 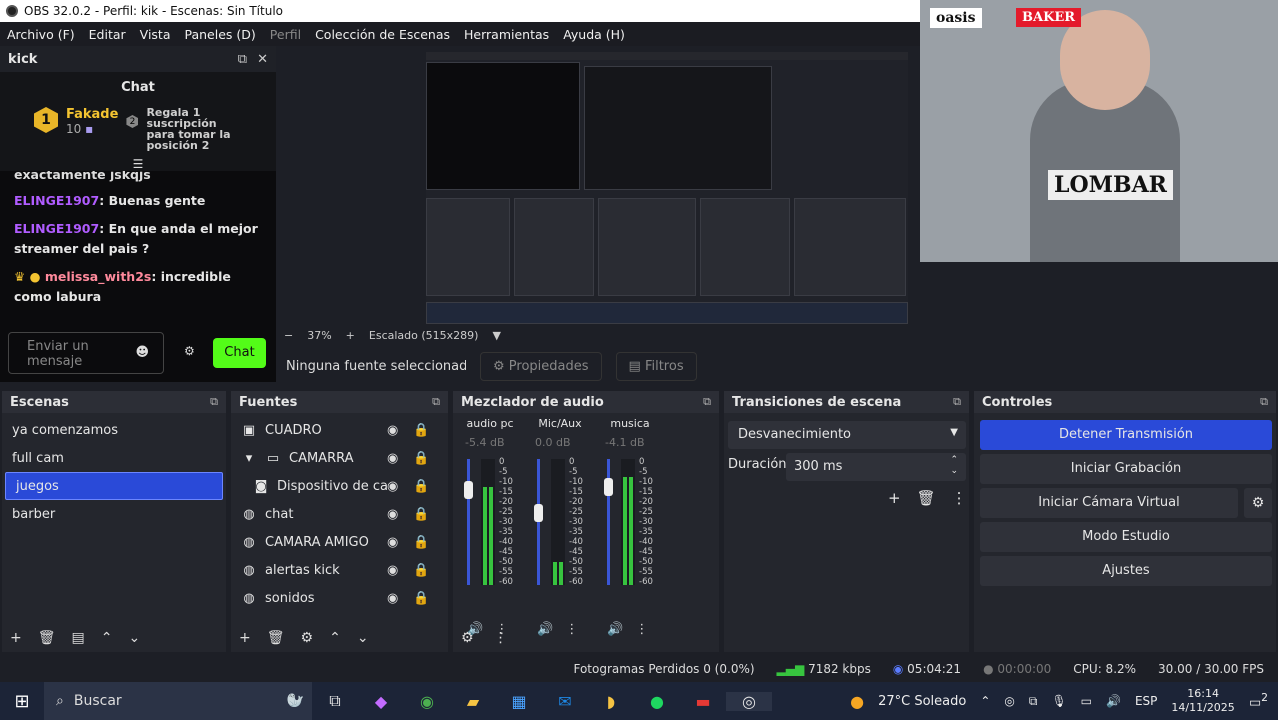 What do you see at coordinates (565, 701) in the screenshot?
I see `outlook-icon: ✉` at bounding box center [565, 701].